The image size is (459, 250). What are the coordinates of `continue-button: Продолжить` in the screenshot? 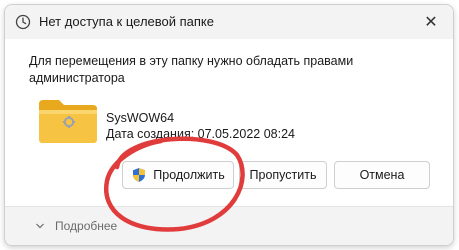 It's located at (178, 175).